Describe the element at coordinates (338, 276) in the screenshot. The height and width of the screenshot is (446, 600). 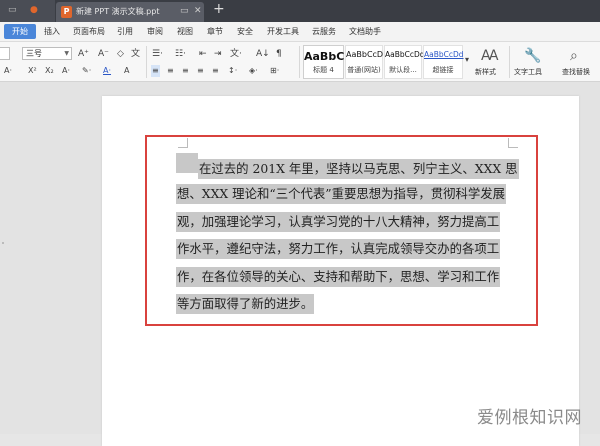
I see `text-line-content: 作，在各位领导的关心、支持和帮助下，思想、学习和工作` at that location.